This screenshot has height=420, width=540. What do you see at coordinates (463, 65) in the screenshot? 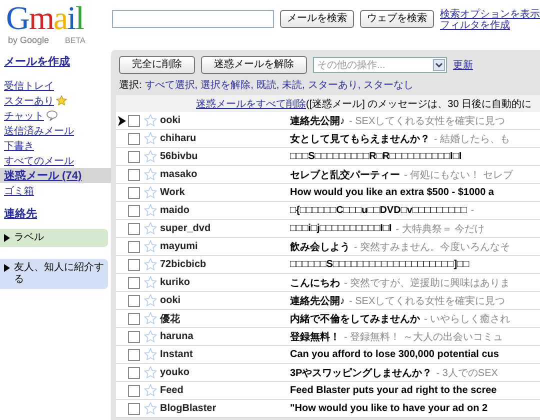
I see `refresh-link: 更新` at bounding box center [463, 65].